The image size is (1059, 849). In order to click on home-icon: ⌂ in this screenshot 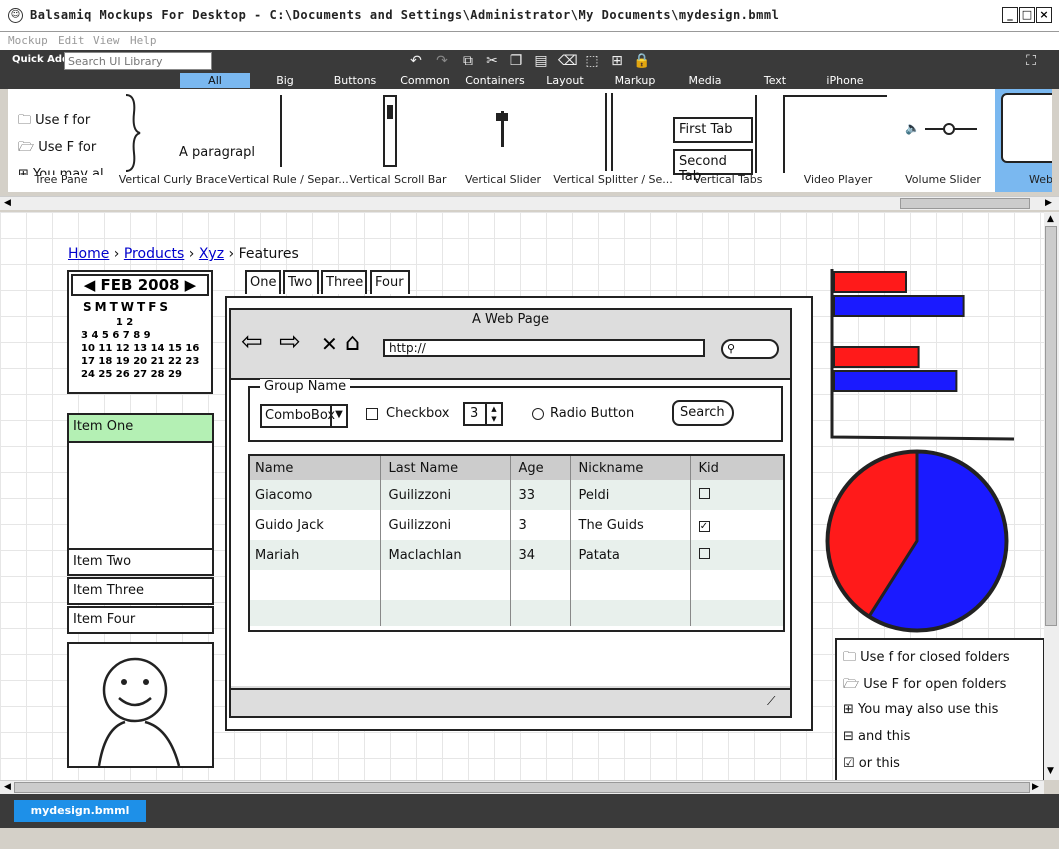, I will do `click(352, 342)`.